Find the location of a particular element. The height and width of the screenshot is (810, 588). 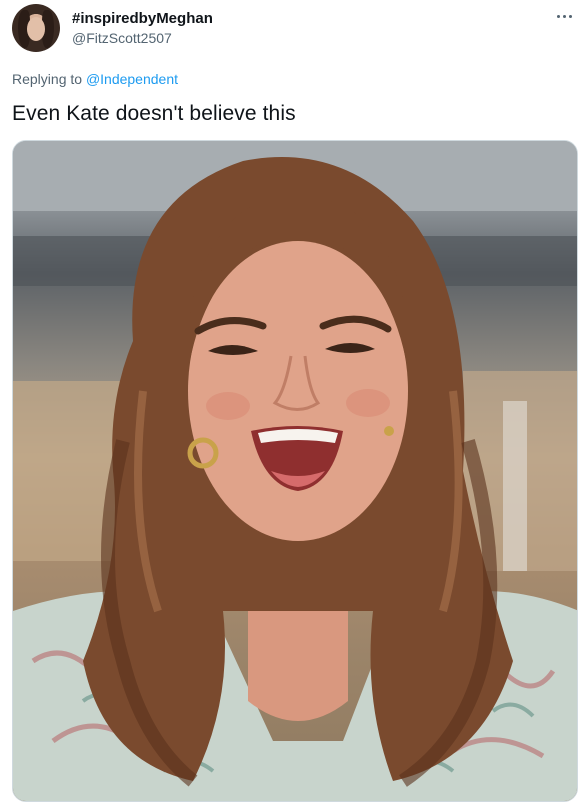

tweet-text: Even Kate doesn't believe this is located at coordinates (154, 113).